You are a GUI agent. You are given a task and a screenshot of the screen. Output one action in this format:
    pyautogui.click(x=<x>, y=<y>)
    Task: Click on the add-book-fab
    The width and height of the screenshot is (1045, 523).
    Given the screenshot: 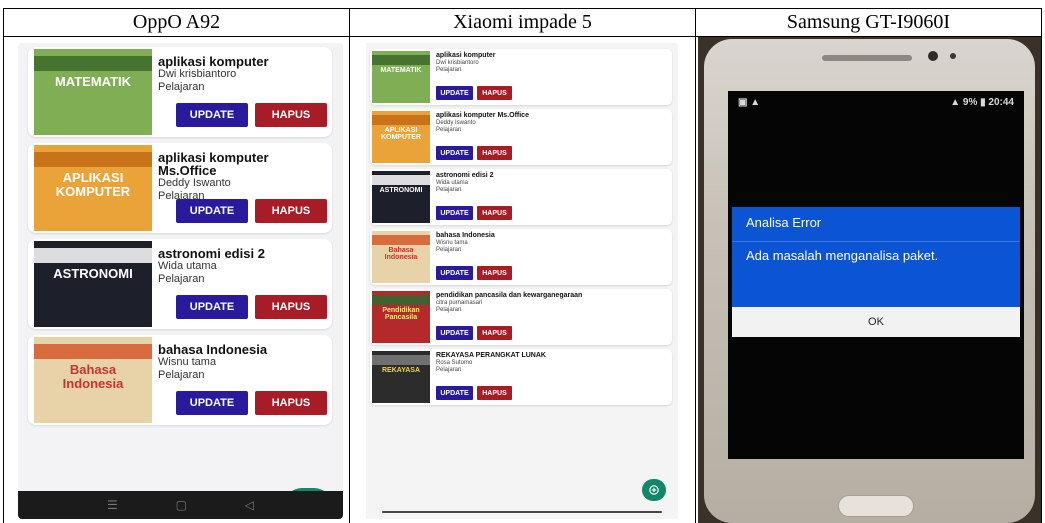 What is the action you would take?
    pyautogui.click(x=654, y=490)
    